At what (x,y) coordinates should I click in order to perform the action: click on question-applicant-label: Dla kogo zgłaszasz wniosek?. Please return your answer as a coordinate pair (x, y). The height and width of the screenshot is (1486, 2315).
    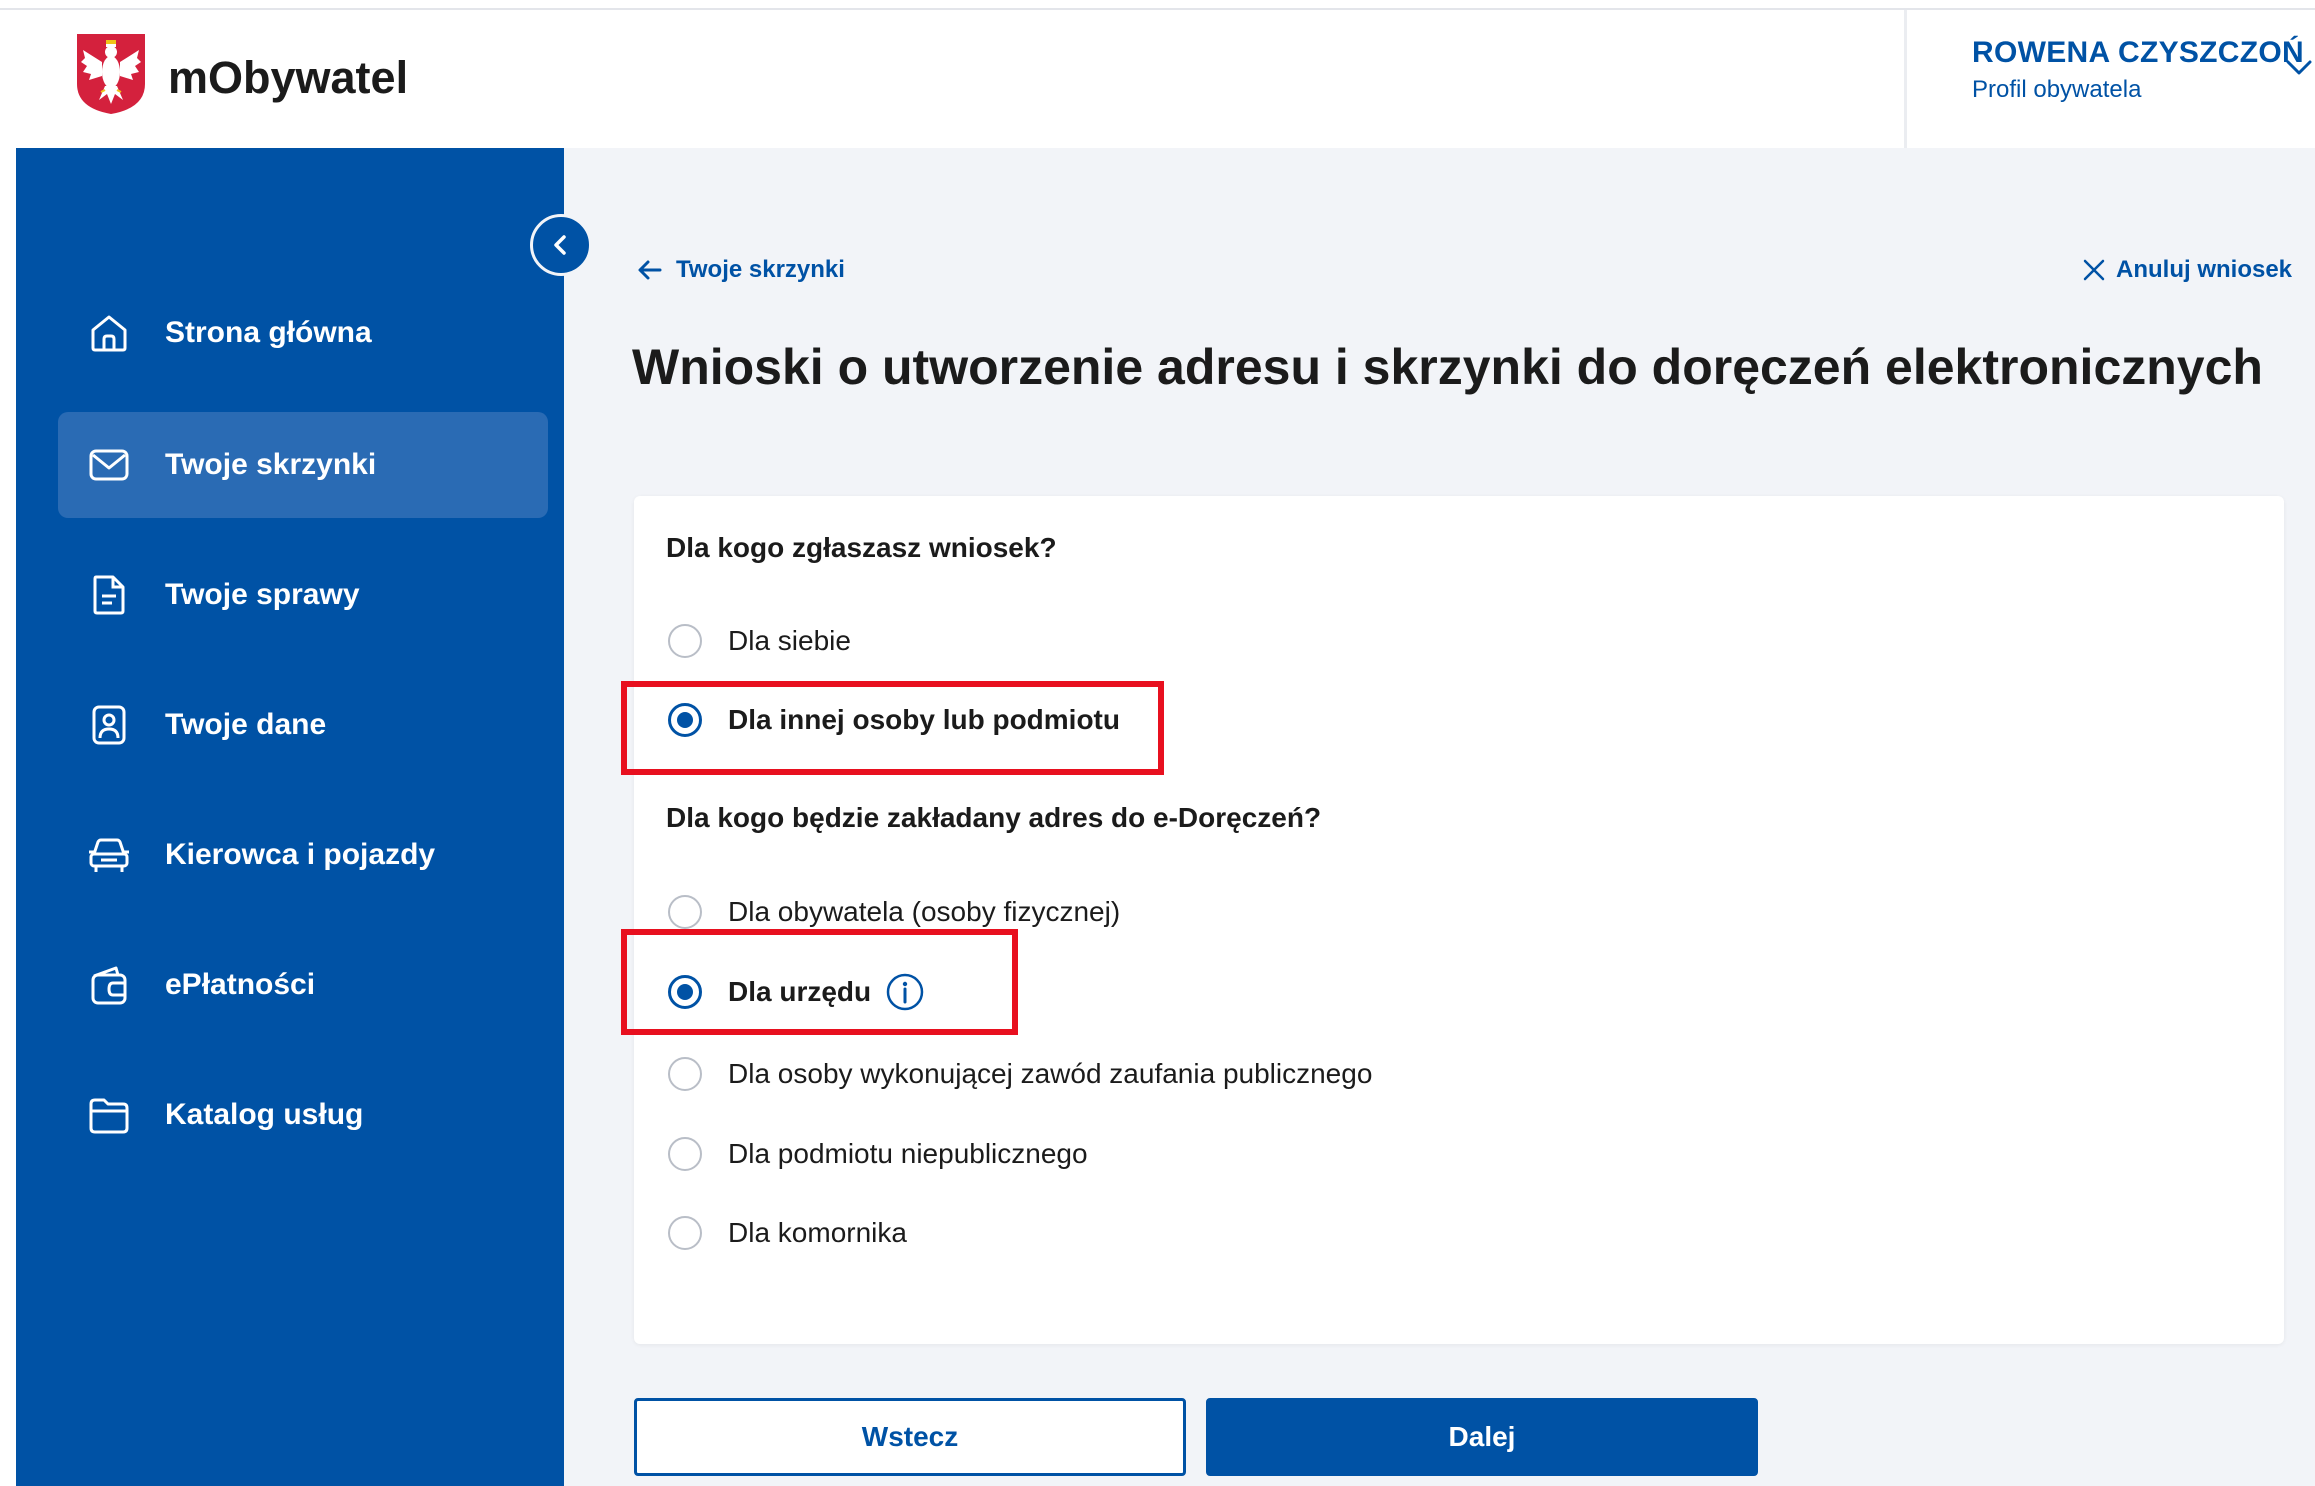
    Looking at the image, I should click on (861, 547).